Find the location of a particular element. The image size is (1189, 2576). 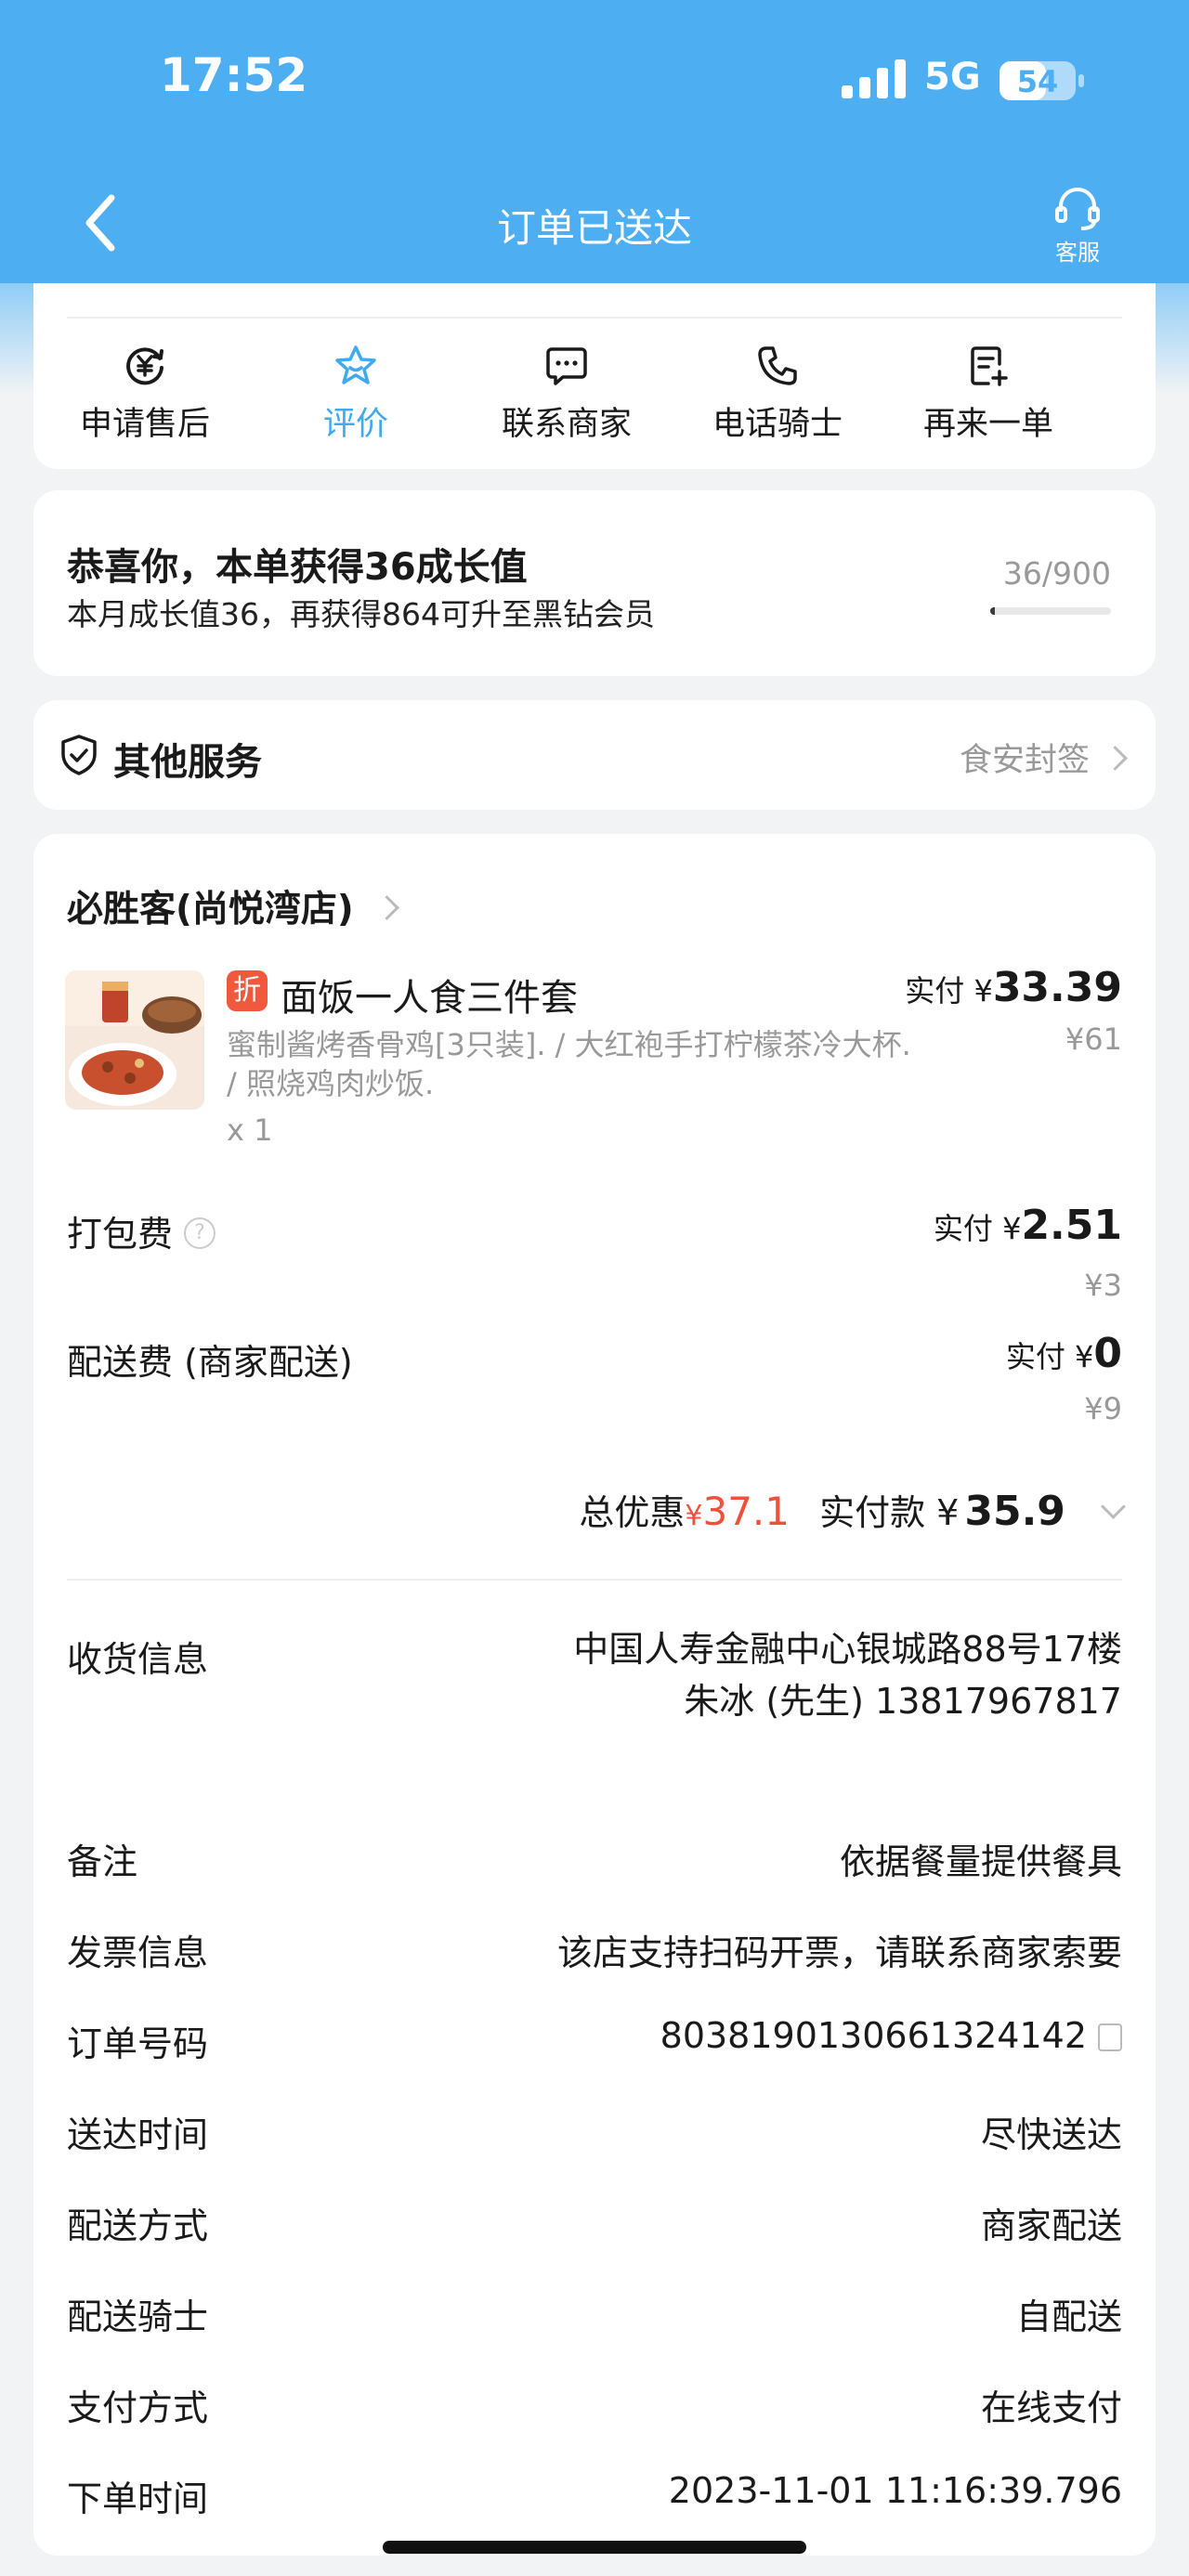

growth-progress-fill is located at coordinates (993, 611).